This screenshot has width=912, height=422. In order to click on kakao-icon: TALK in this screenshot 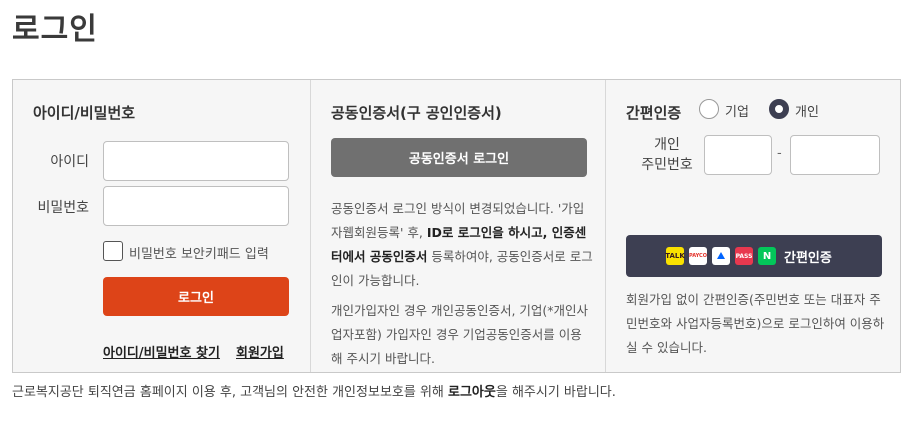, I will do `click(675, 256)`.